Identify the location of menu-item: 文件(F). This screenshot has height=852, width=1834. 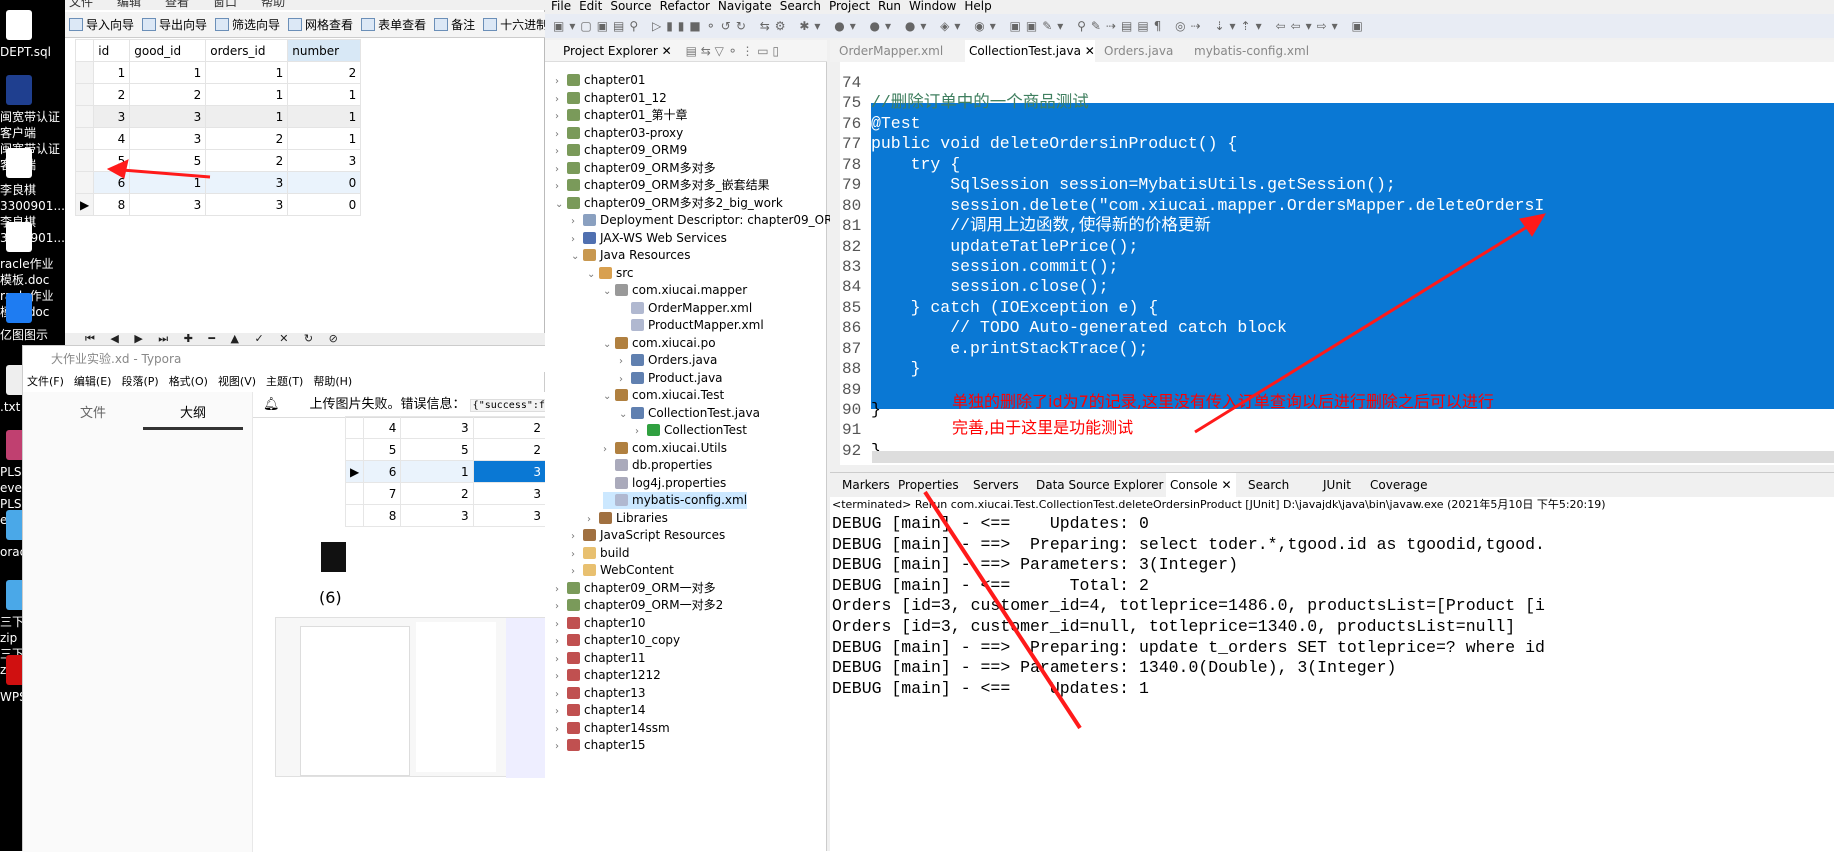
(45, 381).